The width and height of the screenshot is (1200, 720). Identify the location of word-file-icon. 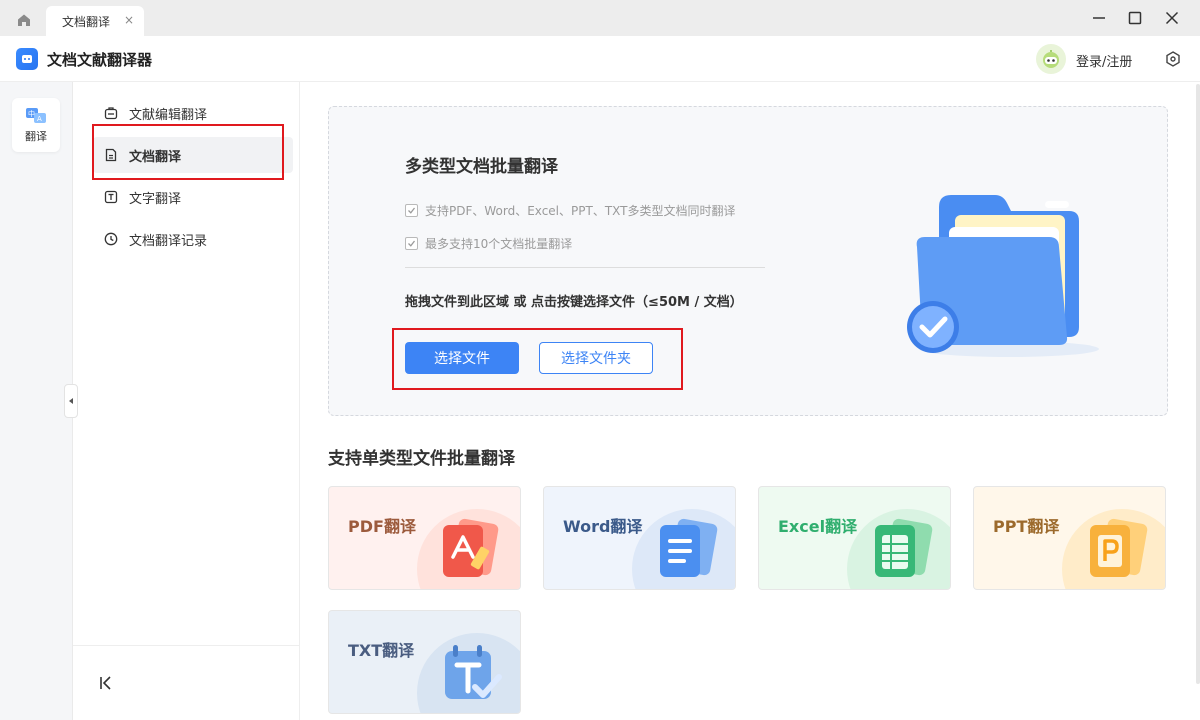
(689, 547).